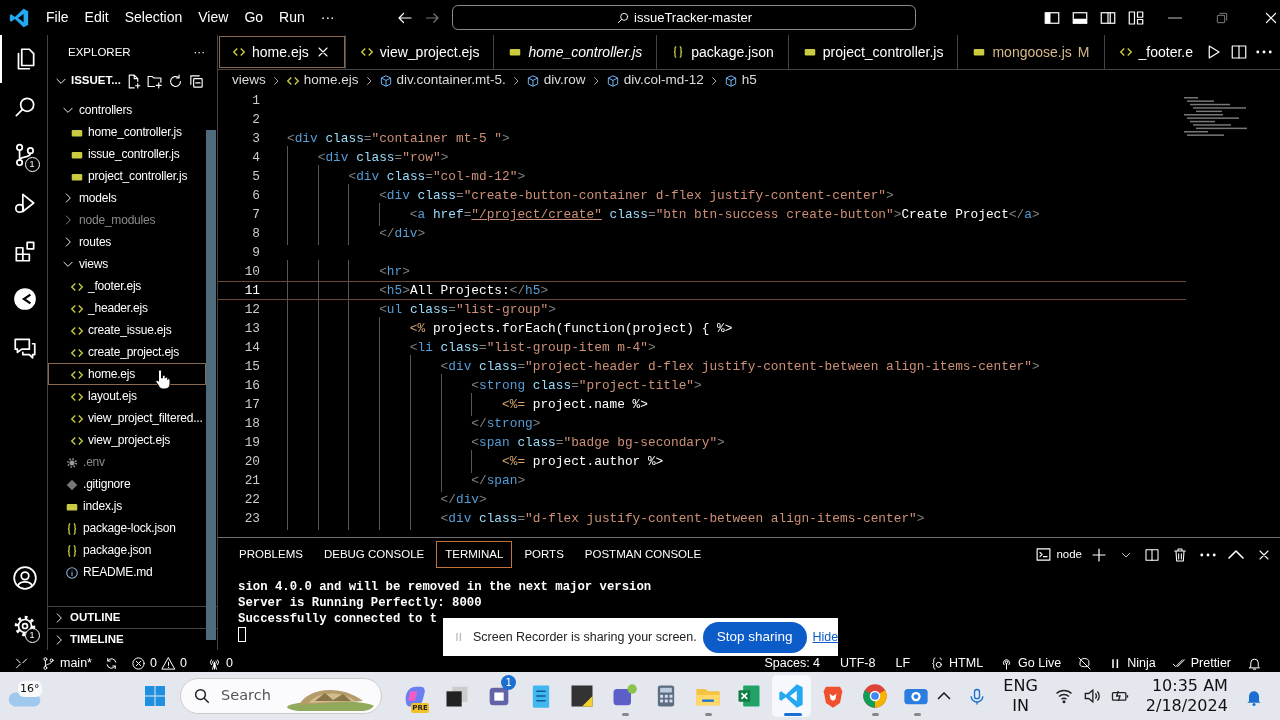 The height and width of the screenshot is (720, 1280). I want to click on menu-item: File, so click(57, 17).